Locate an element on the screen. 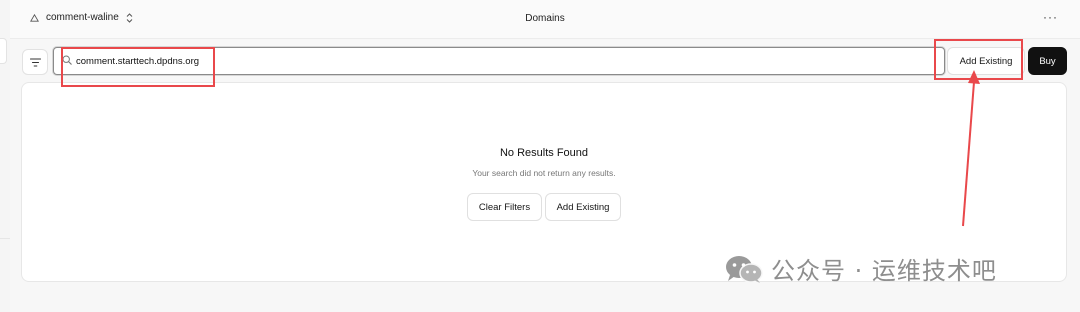 This screenshot has width=1080, height=312. wechat-watermark: 公众号 · 运维技术吧 is located at coordinates (860, 268).